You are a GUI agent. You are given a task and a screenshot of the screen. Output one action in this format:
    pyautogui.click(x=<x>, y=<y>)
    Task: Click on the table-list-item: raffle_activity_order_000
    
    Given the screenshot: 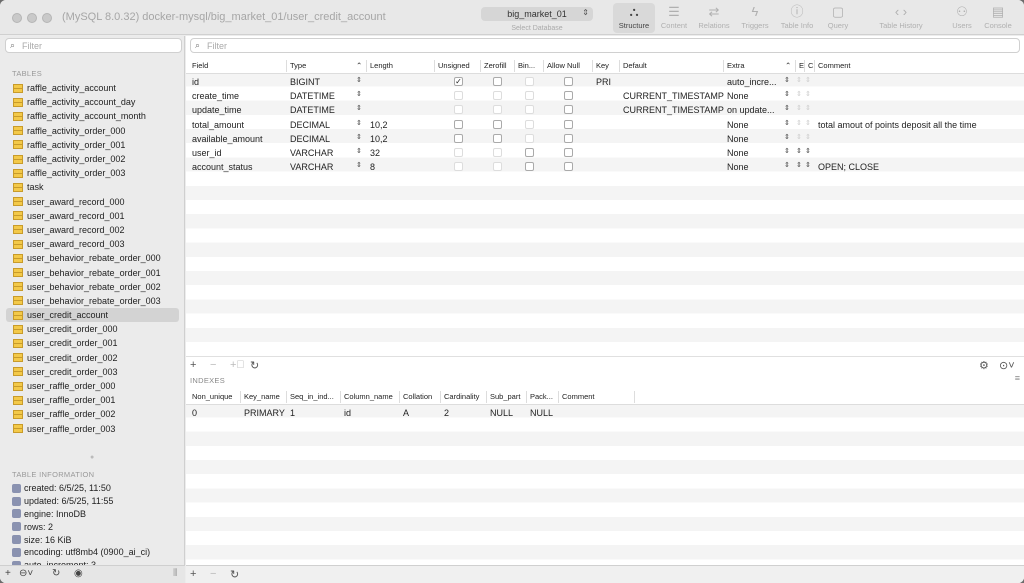 What is the action you would take?
    pyautogui.click(x=92, y=131)
    